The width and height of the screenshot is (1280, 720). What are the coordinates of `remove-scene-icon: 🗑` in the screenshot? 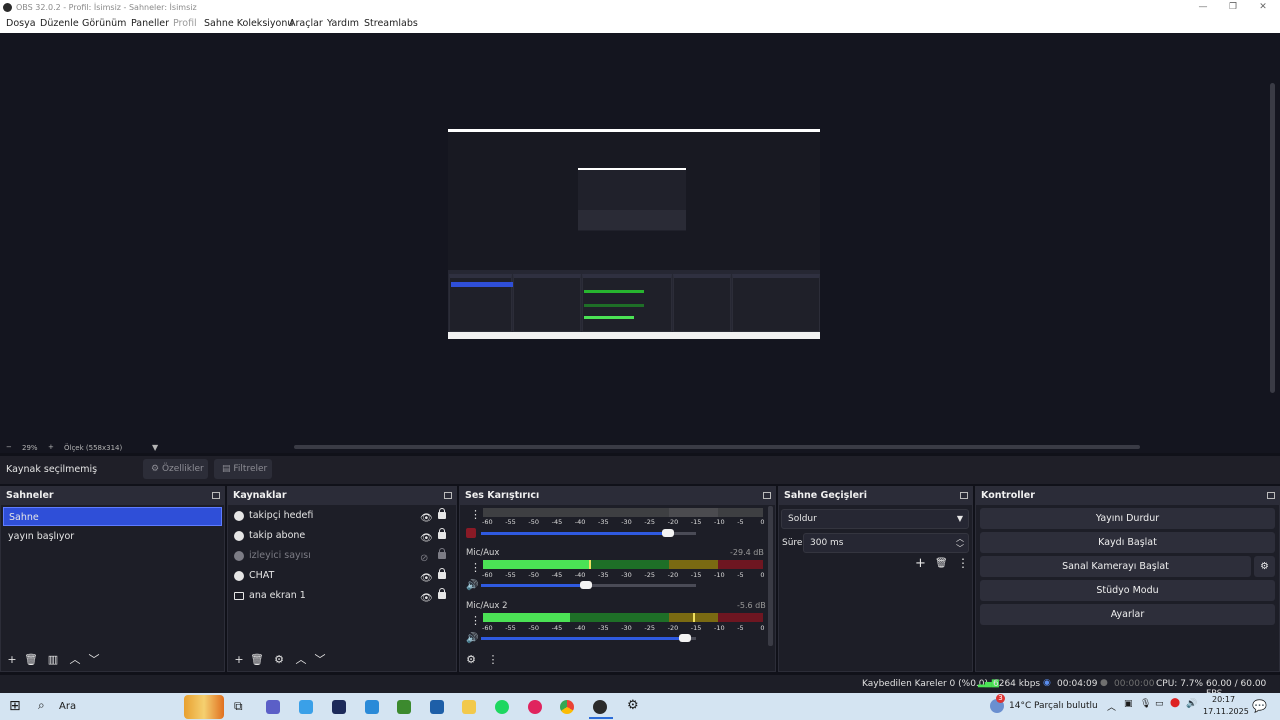 It's located at (31, 660).